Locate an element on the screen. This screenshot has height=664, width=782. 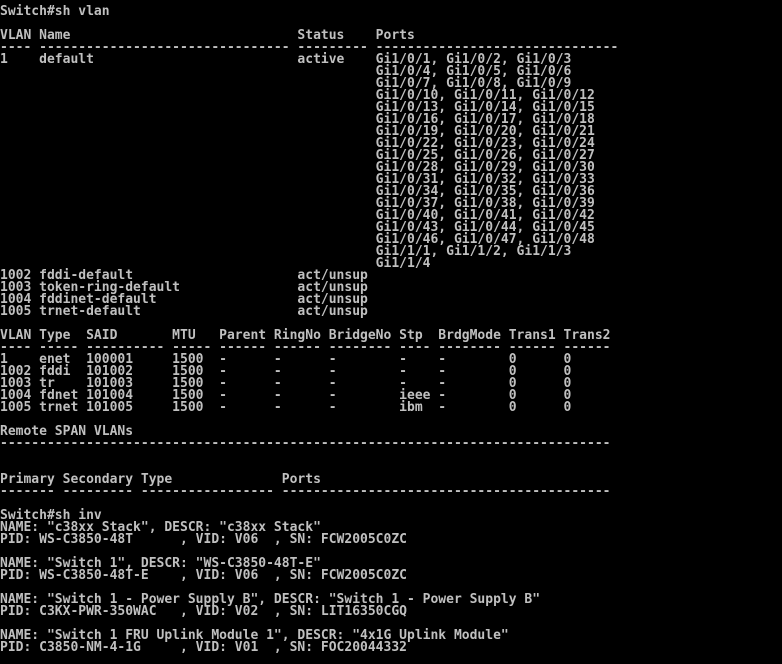
terminal-line: 1005 trnet-default act/unsup is located at coordinates (184, 311).